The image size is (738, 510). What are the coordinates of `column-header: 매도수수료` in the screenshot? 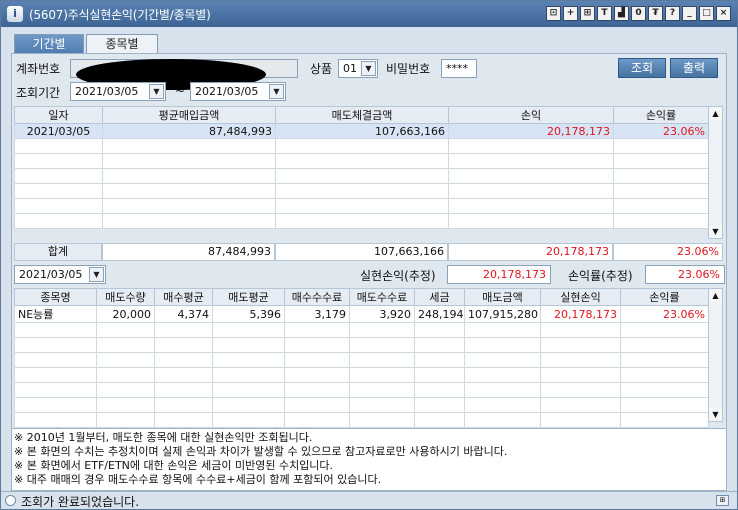 It's located at (382, 297).